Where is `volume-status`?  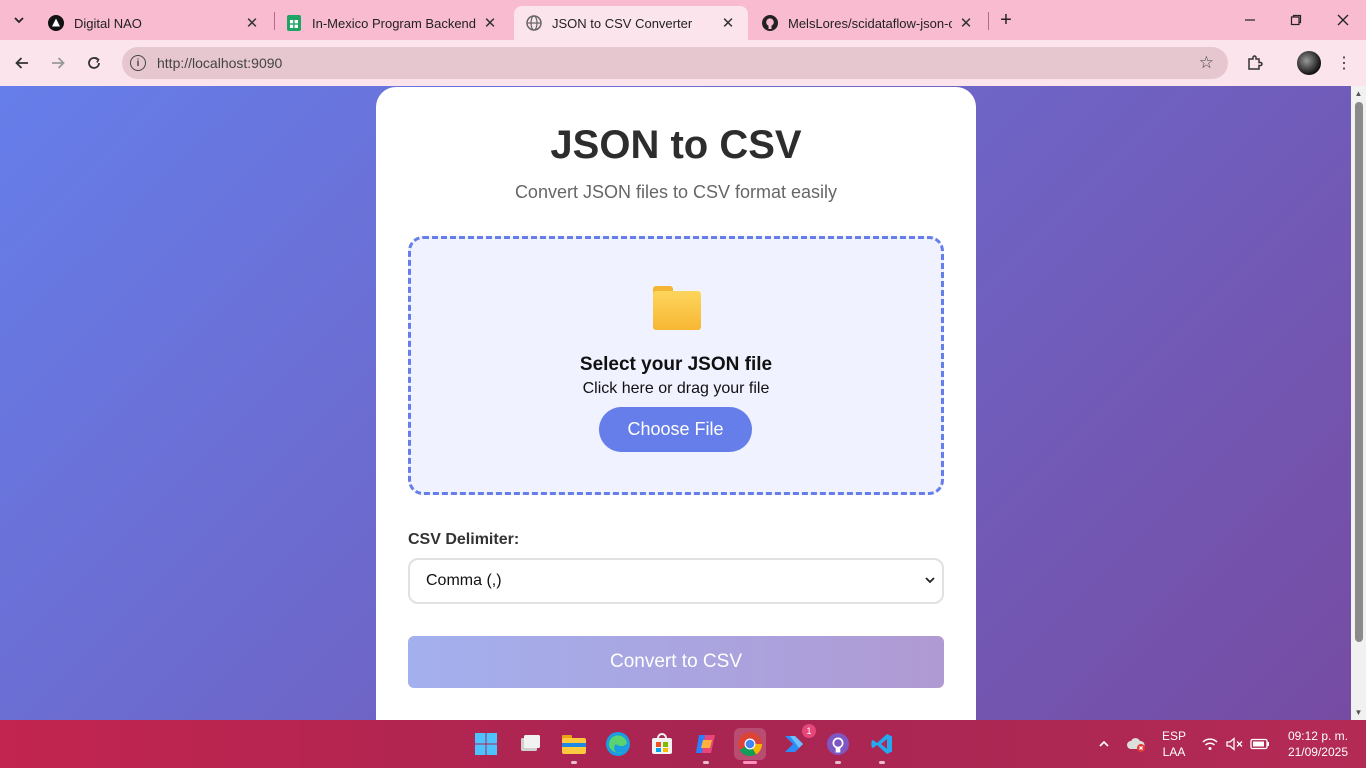 volume-status is located at coordinates (1235, 744).